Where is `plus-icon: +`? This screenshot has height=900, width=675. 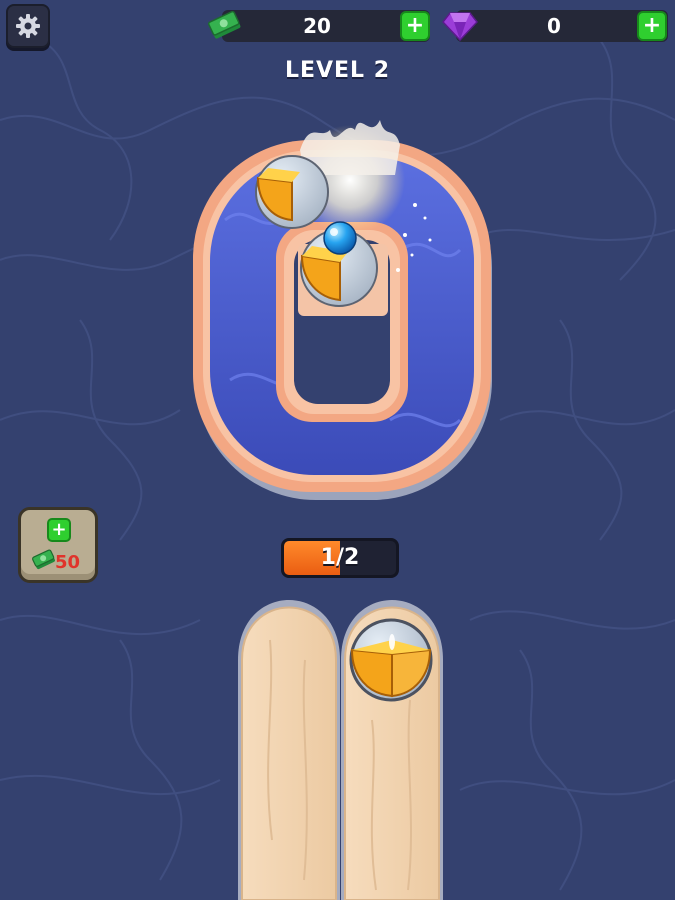
plus-icon: + is located at coordinates (59, 530).